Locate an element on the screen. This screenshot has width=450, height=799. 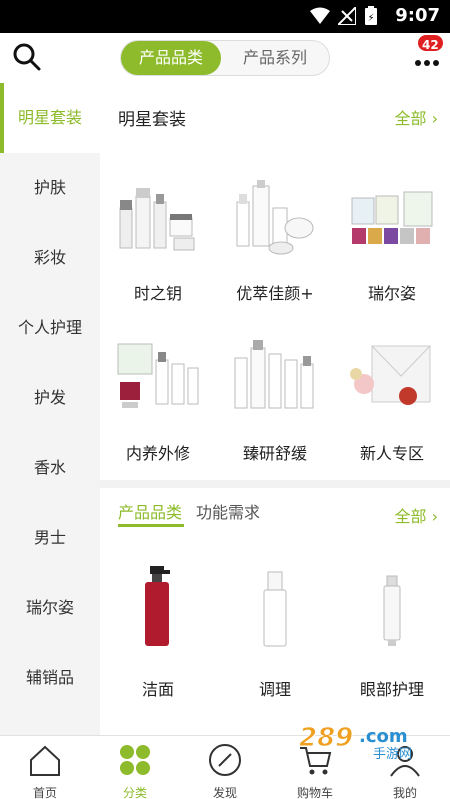
top-bar: 产品品类 产品系列 42 is located at coordinates (225, 58).